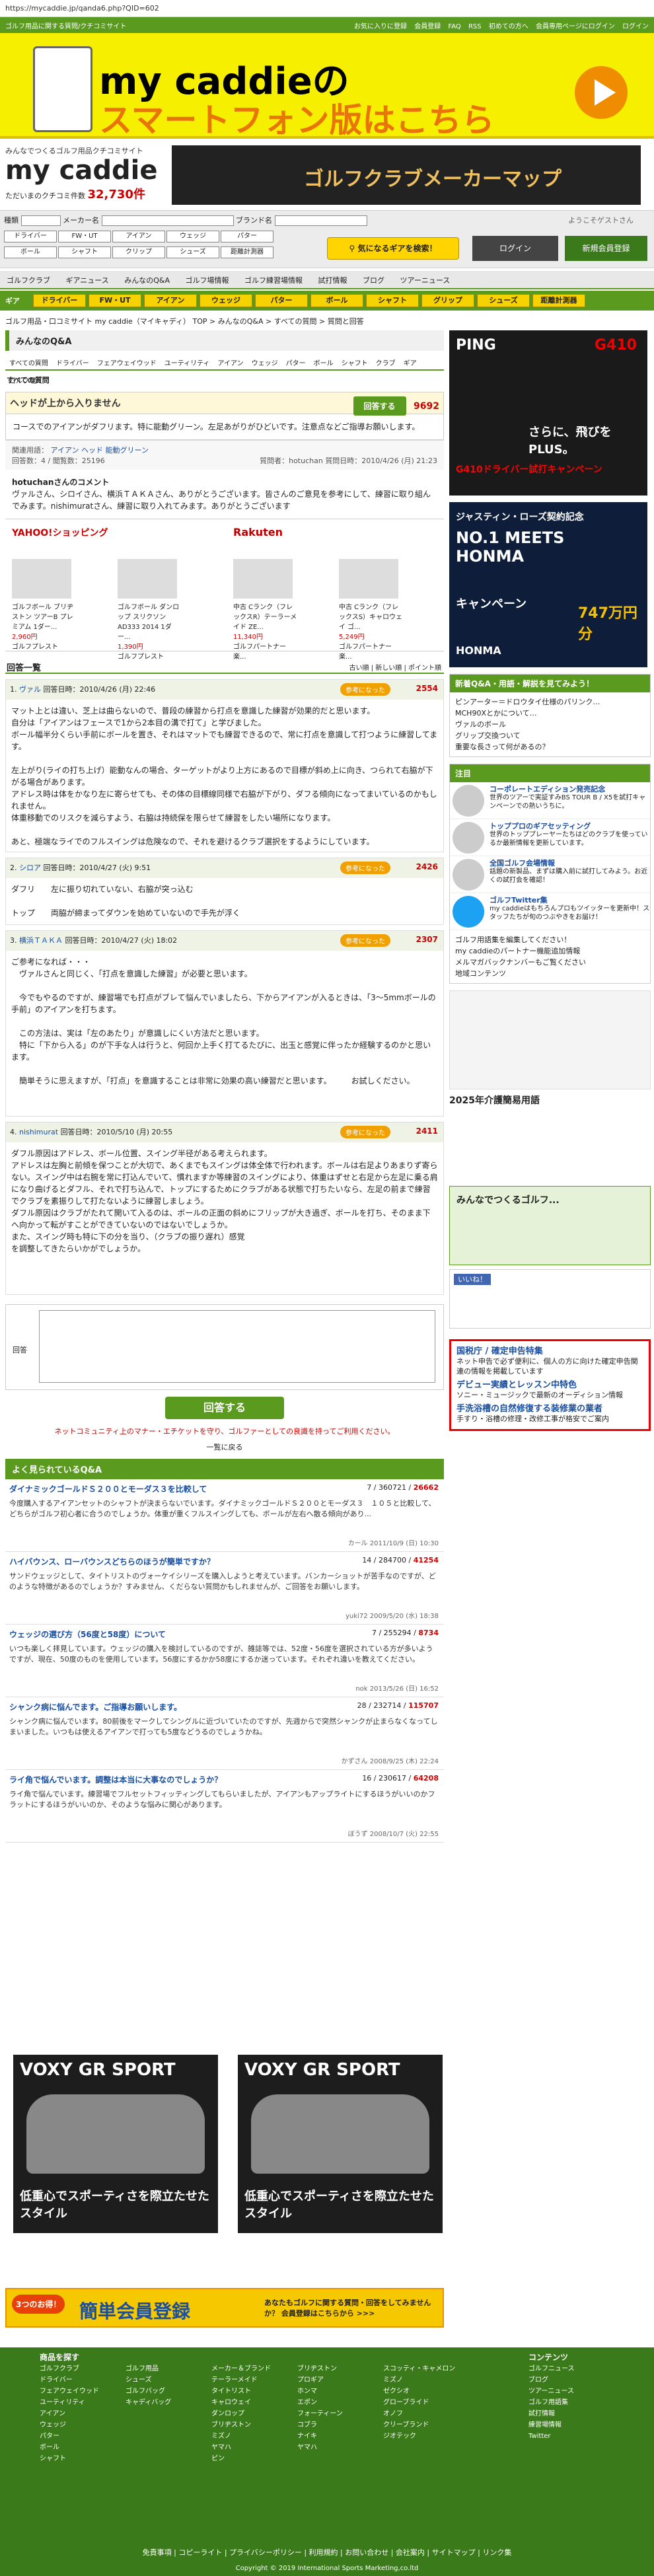  I want to click on ping-ad: PING G410 さらに、飛びをPLUS。 G410ドライバー試打キャンペーン, so click(548, 413).